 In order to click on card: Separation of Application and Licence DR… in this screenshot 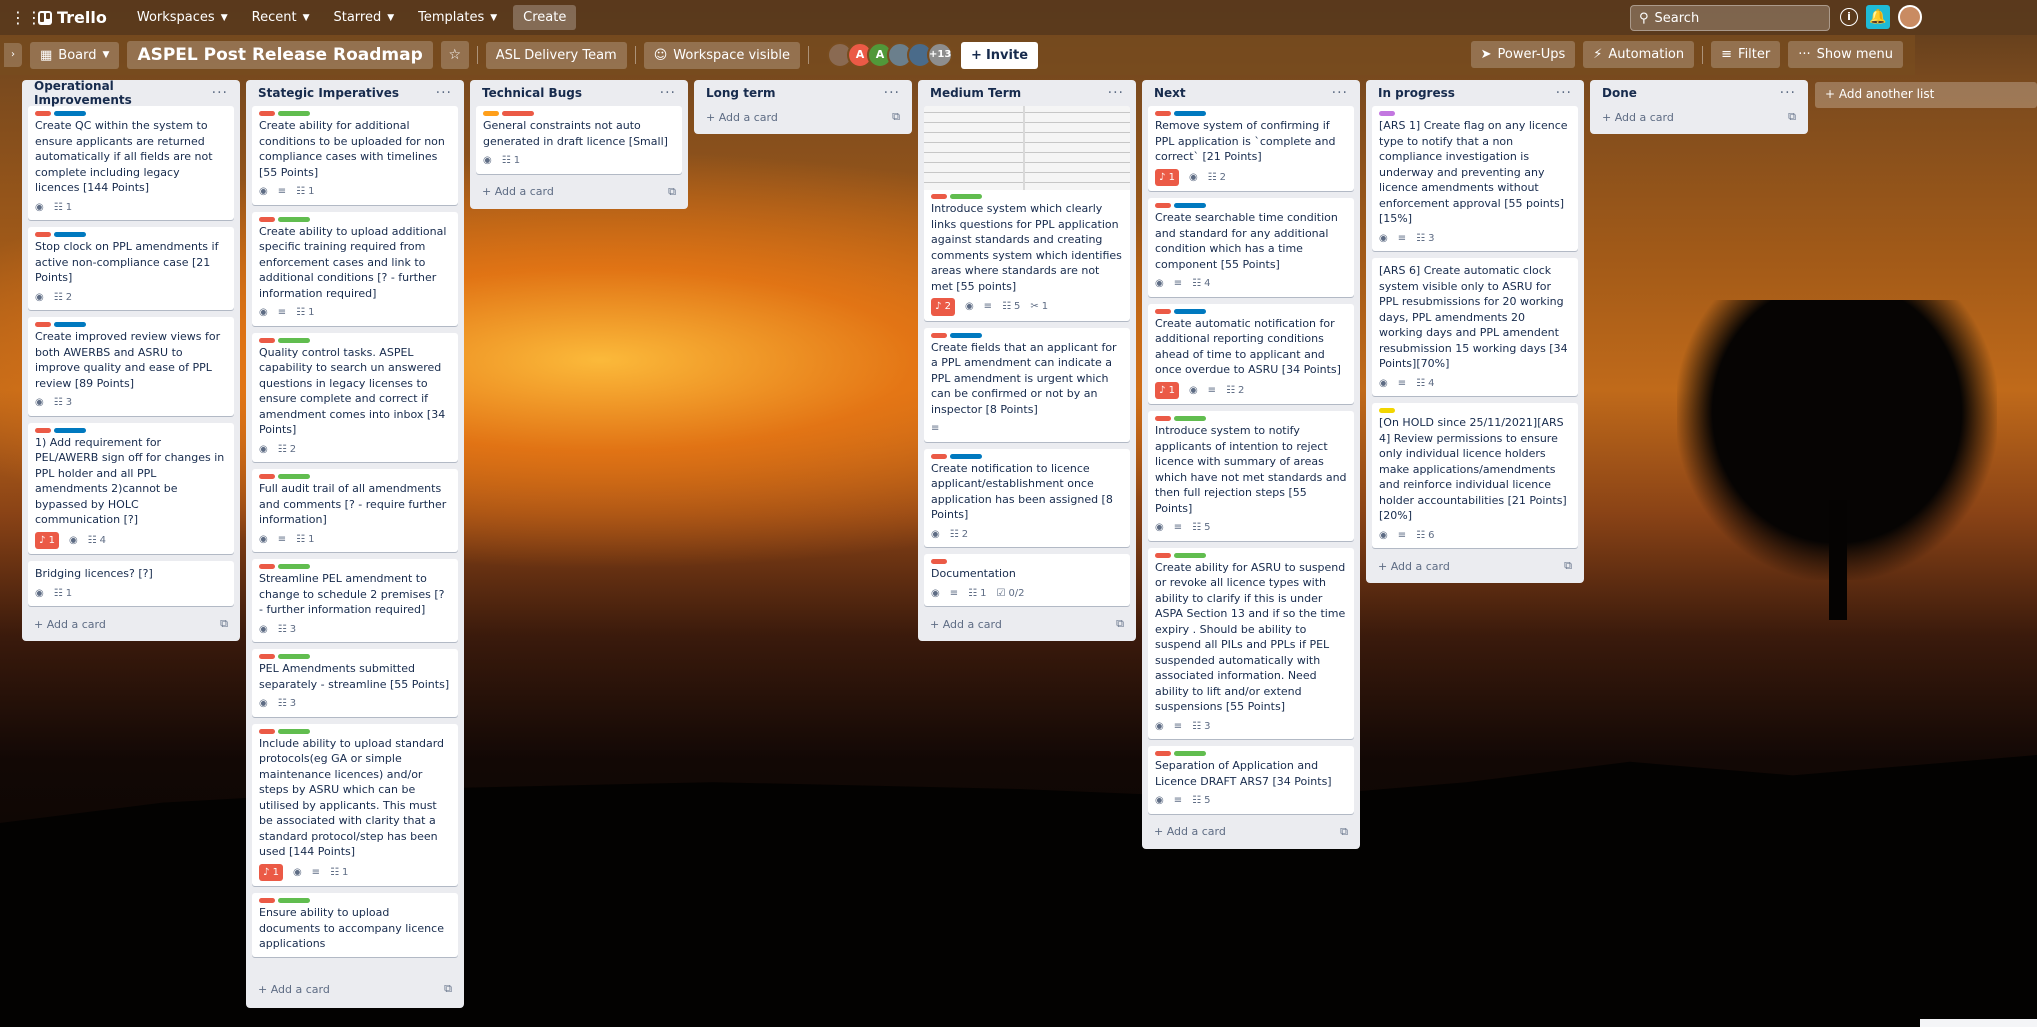, I will do `click(1251, 780)`.